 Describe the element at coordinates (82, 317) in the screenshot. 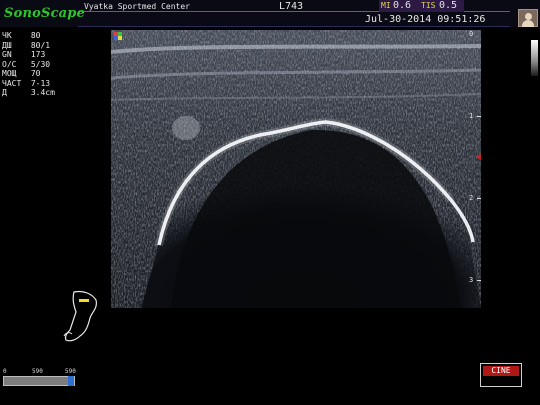

I see `body-mark-arm-icon` at that location.